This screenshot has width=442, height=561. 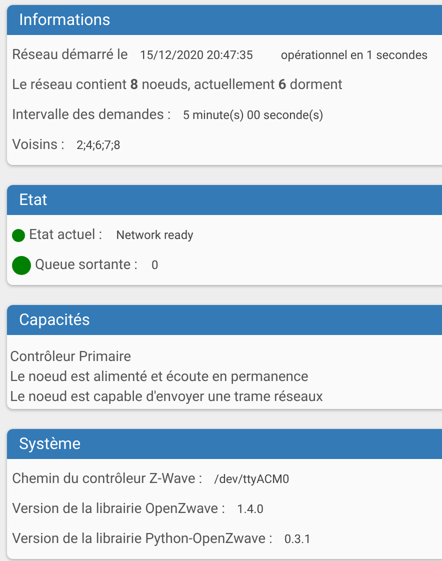 I want to click on field-note: opérationnel en 1 secondes, so click(x=354, y=55).